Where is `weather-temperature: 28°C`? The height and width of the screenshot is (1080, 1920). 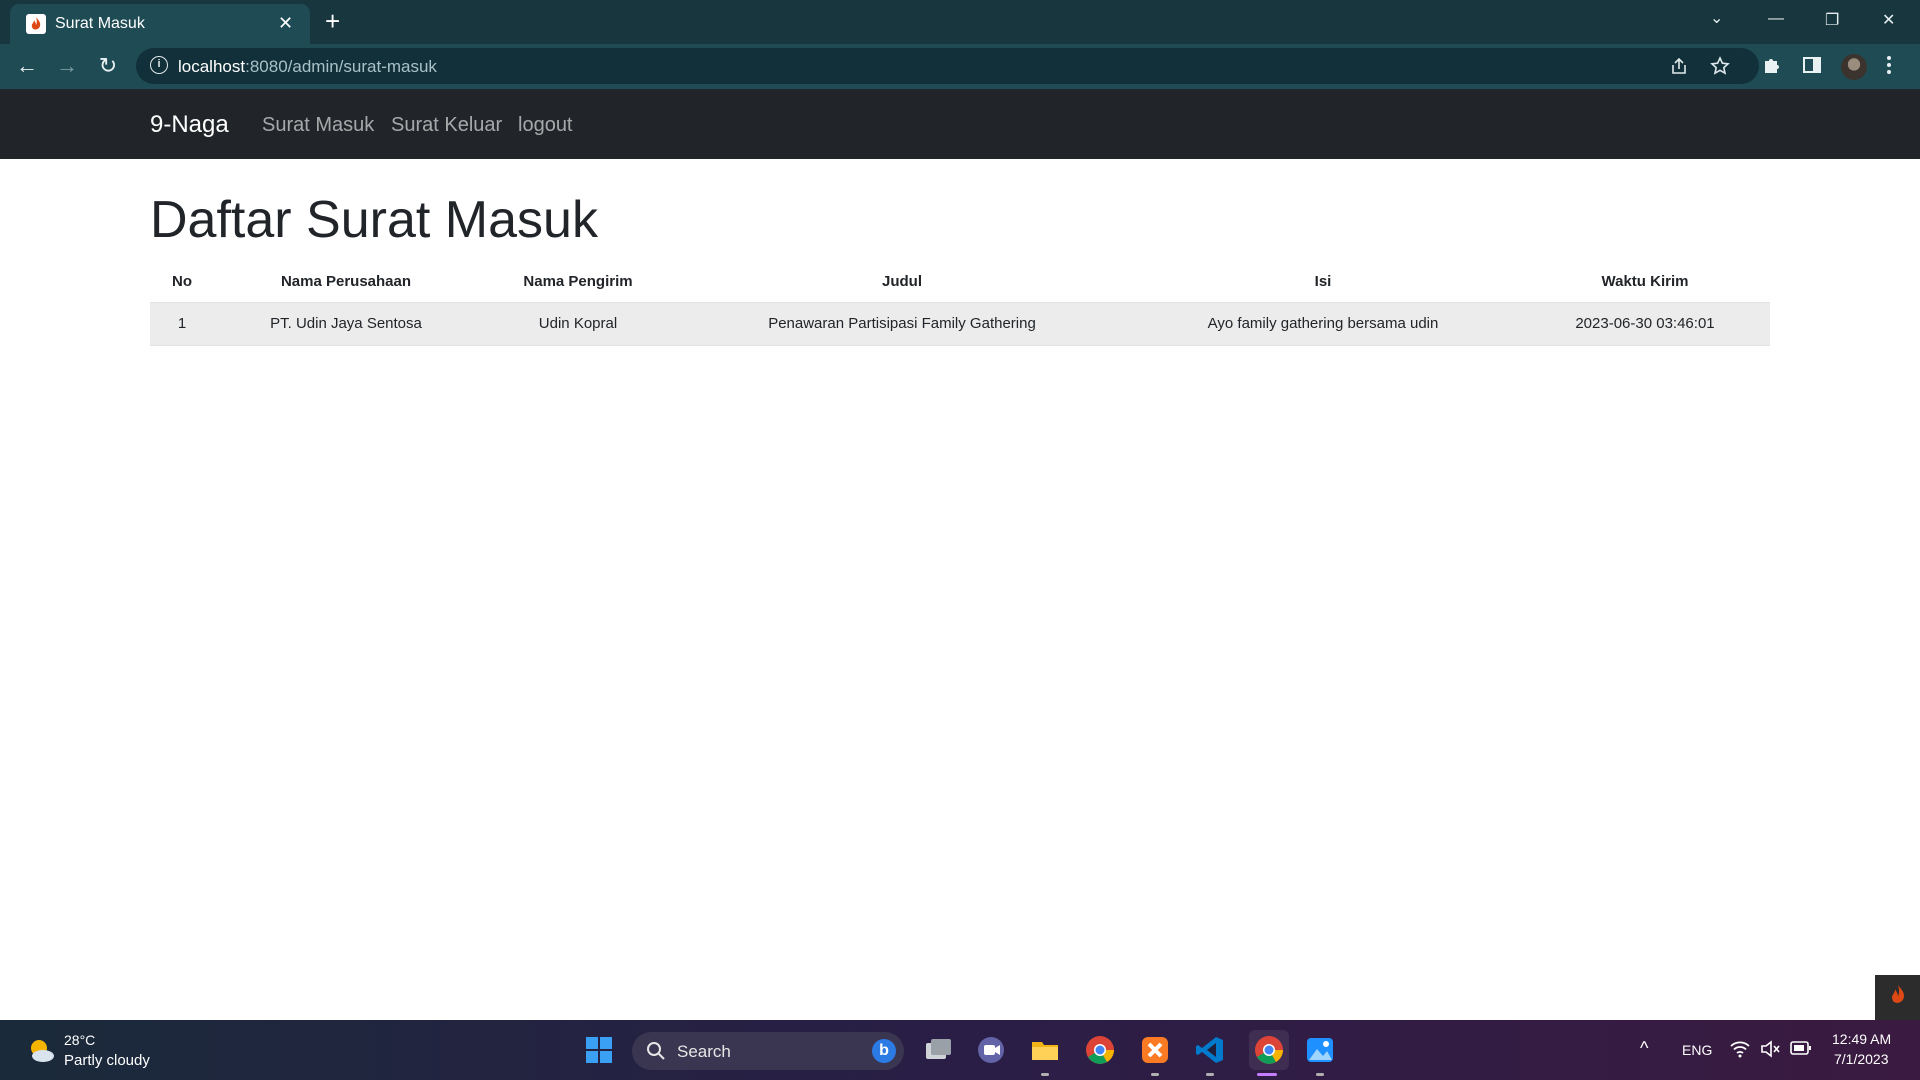
weather-temperature: 28°C is located at coordinates (79, 1040).